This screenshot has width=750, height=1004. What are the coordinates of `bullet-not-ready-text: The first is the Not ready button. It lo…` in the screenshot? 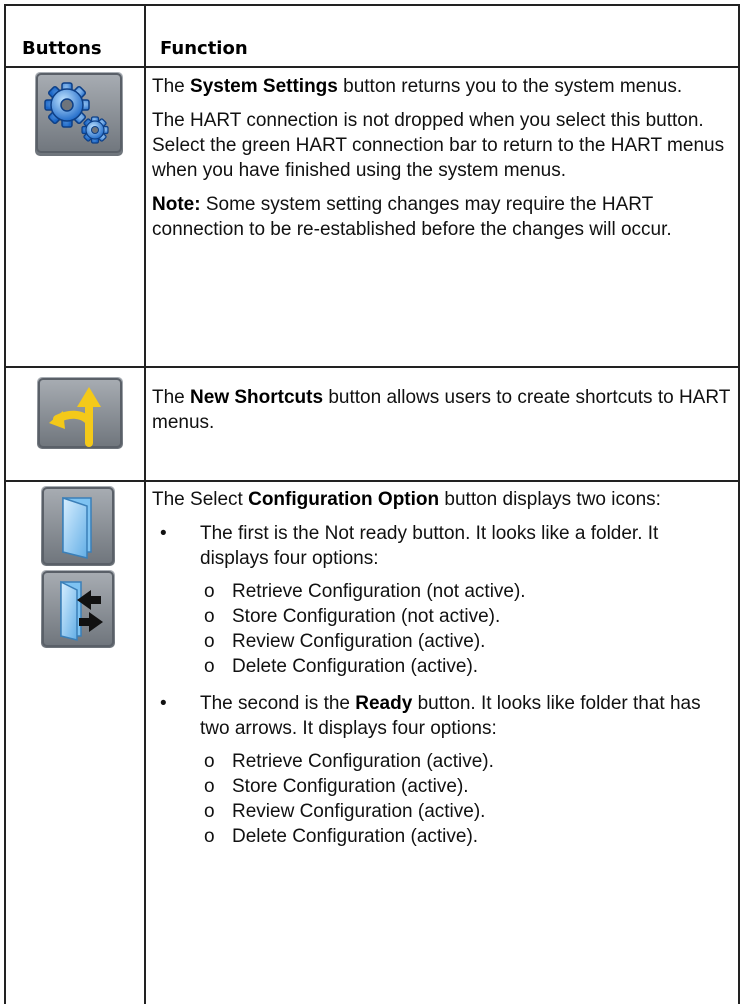 It's located at (429, 546).